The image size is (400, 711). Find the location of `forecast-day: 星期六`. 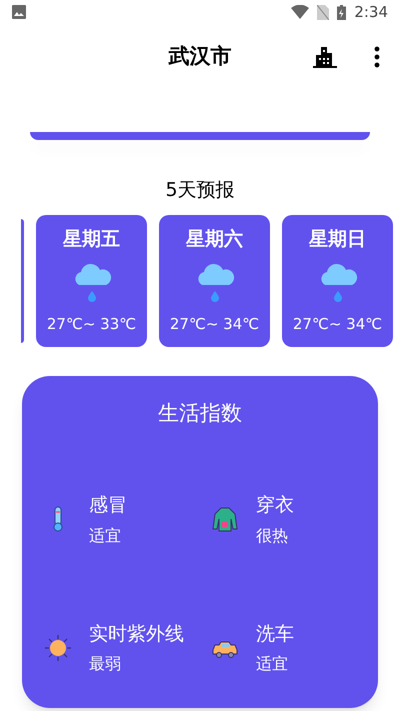

forecast-day: 星期六 is located at coordinates (214, 238).